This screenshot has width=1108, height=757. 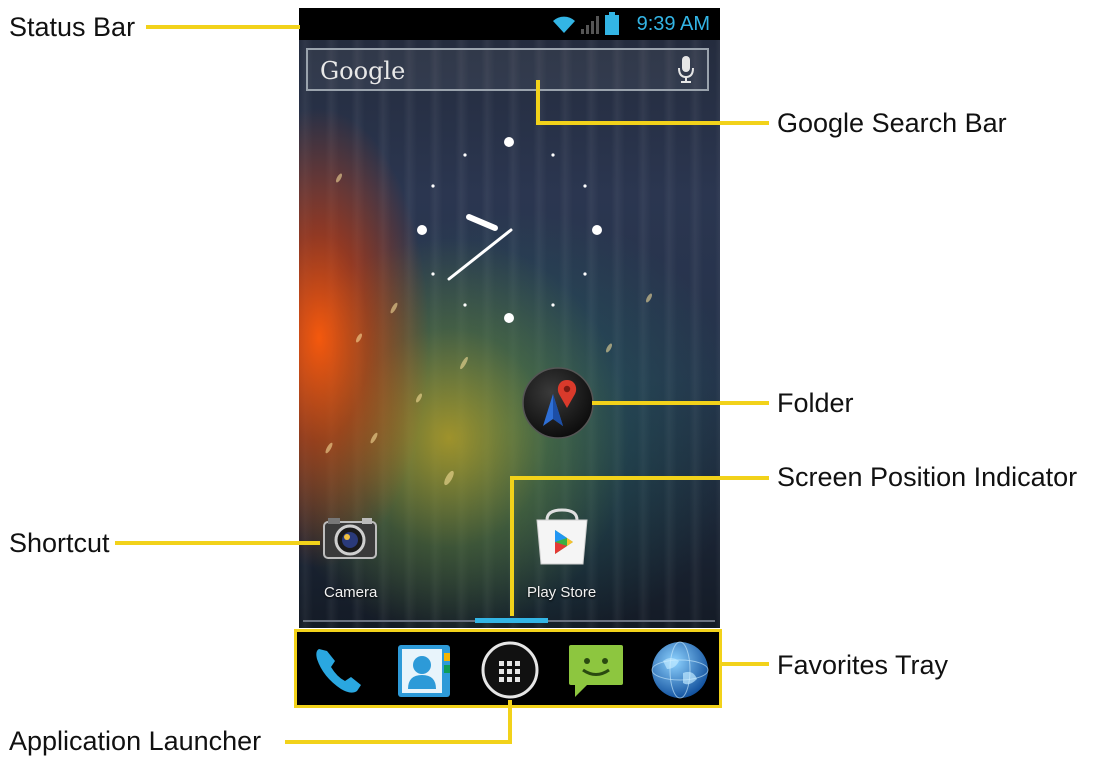 I want to click on leader-favorites-tray, so click(x=744, y=664).